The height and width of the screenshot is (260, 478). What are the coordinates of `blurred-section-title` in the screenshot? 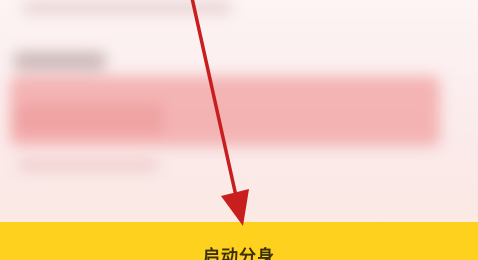 It's located at (60, 61).